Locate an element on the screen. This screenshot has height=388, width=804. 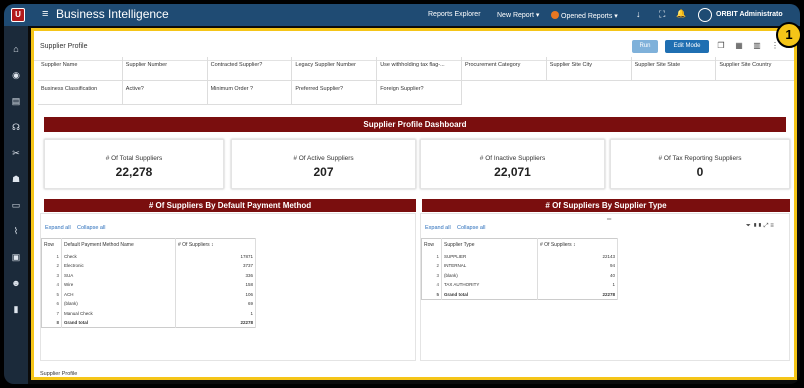
bell-icon: 🔔 is located at coordinates (681, 13).